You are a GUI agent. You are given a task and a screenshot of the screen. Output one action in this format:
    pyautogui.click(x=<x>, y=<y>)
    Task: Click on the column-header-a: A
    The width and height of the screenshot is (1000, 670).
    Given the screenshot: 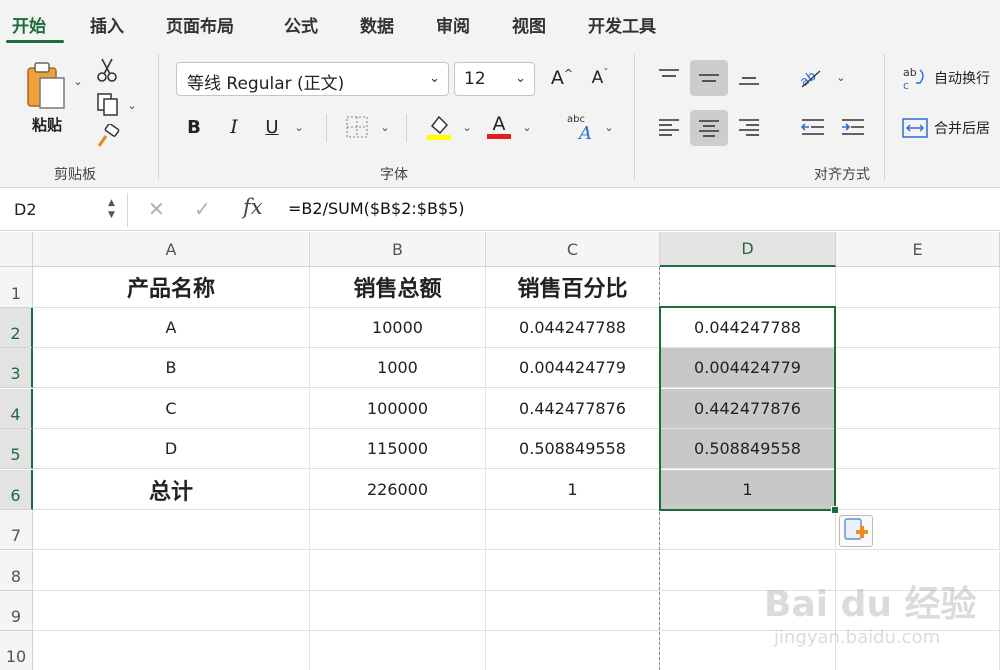 What is the action you would take?
    pyautogui.click(x=171, y=249)
    